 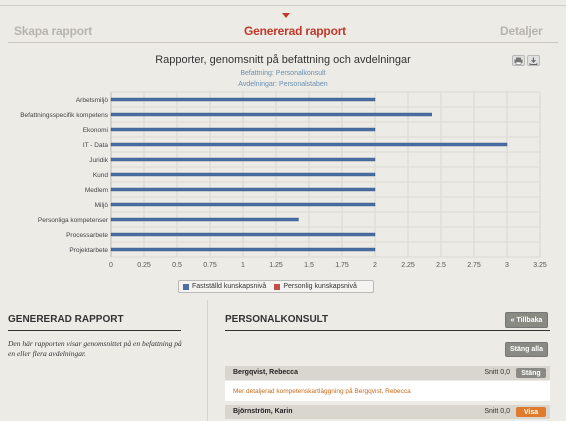 I want to click on legend-swatch-personal, so click(x=277, y=286).